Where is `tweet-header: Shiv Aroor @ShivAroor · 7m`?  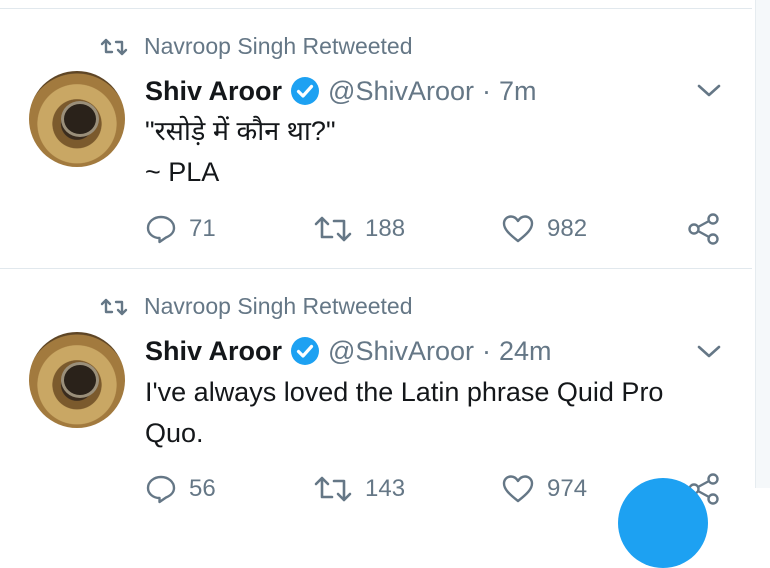 tweet-header: Shiv Aroor @ShivAroor · 7m is located at coordinates (341, 91).